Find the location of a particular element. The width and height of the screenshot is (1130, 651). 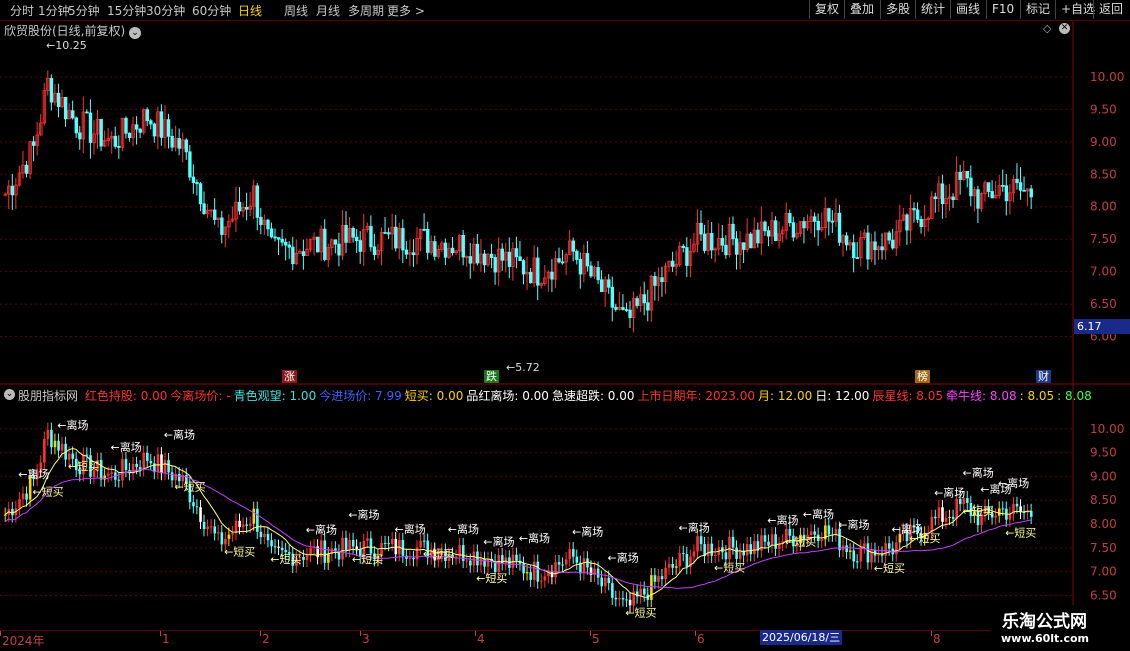

y-tick-label-4: 8.00 is located at coordinates (1103, 207).